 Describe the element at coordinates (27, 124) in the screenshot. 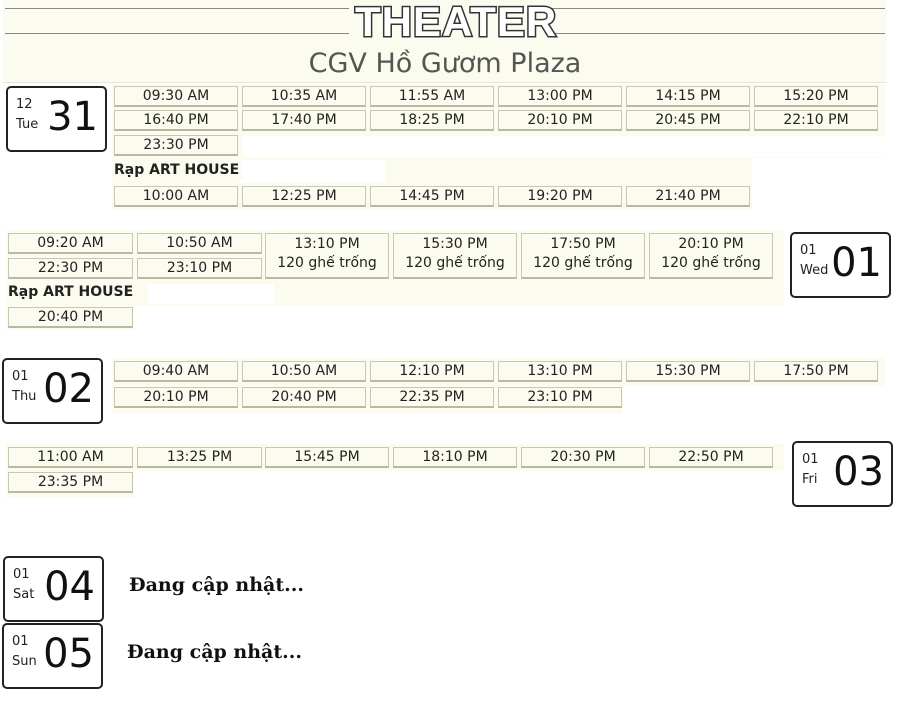

I see `date-weekday: Tue` at that location.